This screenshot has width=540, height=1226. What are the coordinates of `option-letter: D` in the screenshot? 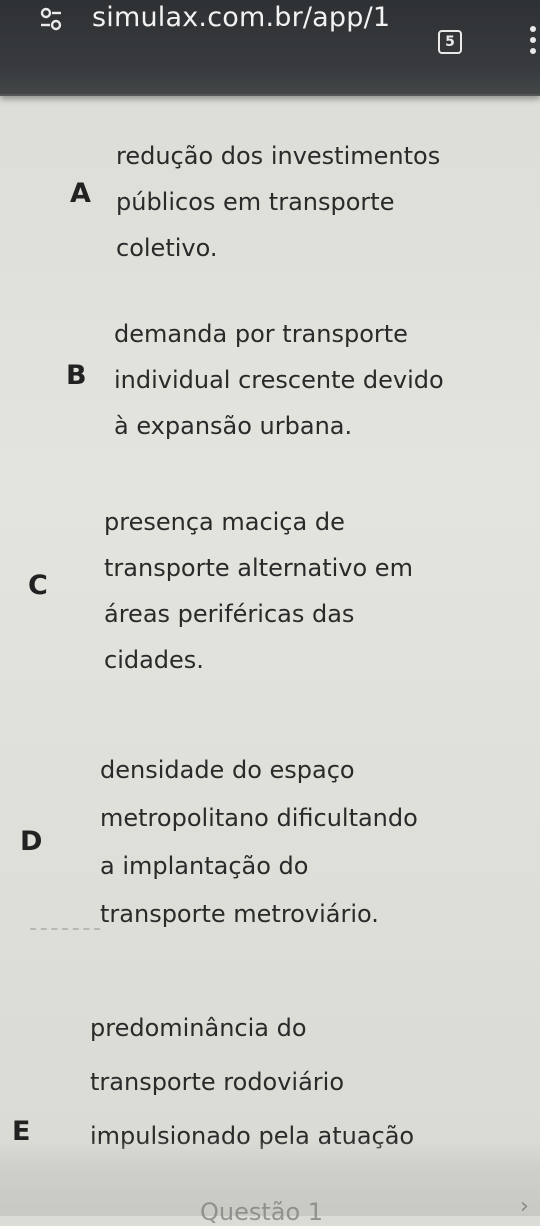 It's located at (31, 841).